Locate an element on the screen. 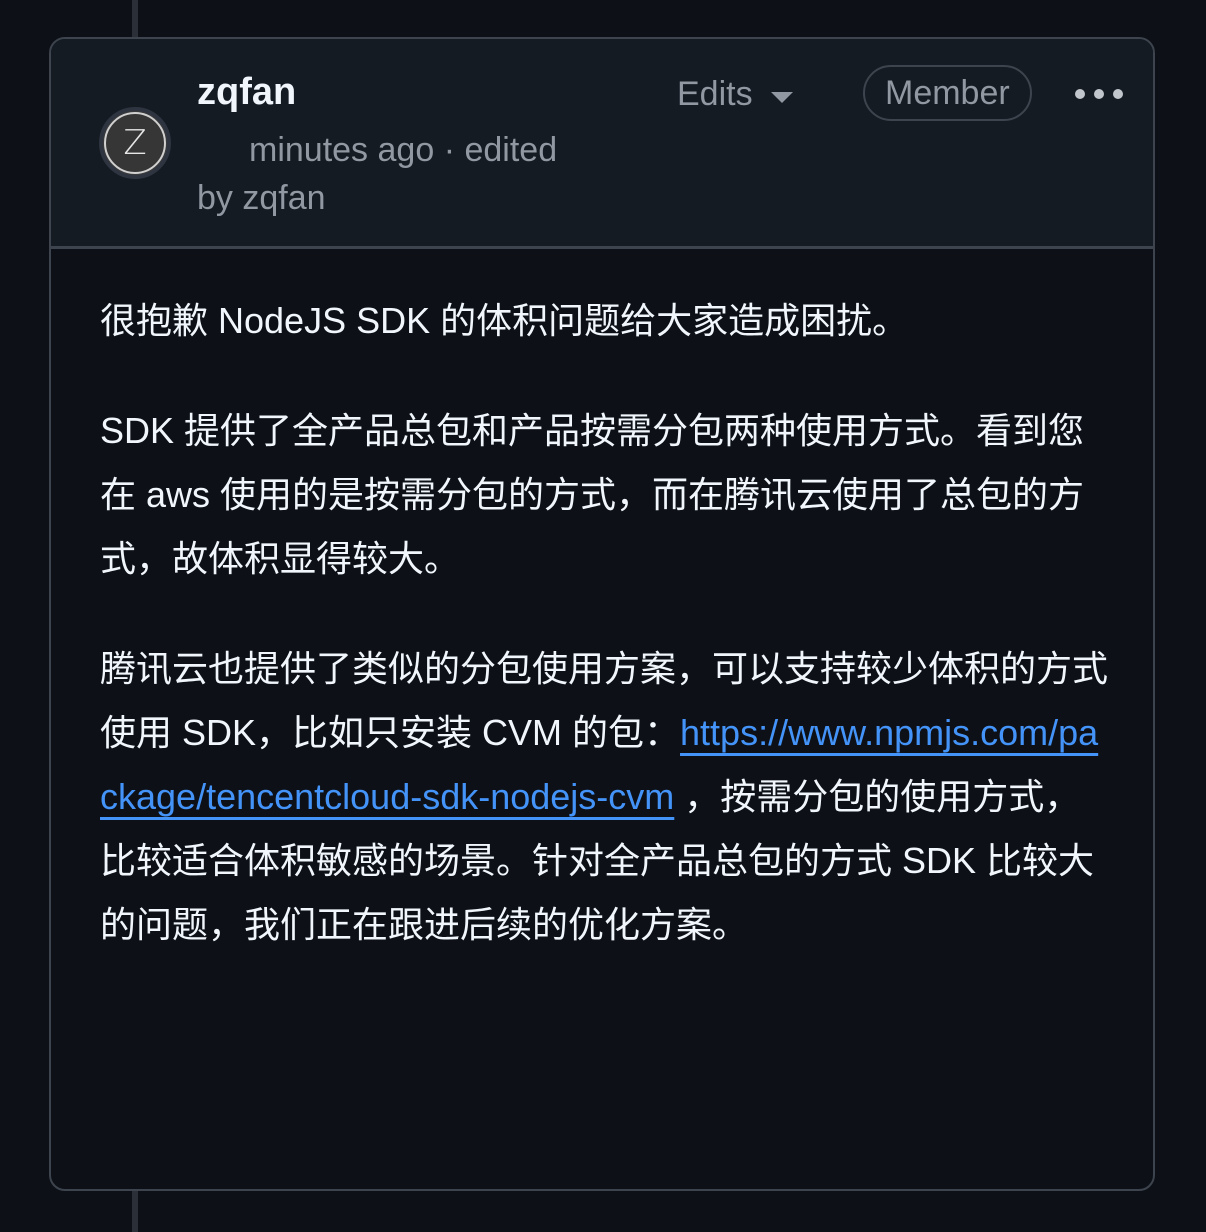  edits-dropdown-button: Edits is located at coordinates (735, 94).